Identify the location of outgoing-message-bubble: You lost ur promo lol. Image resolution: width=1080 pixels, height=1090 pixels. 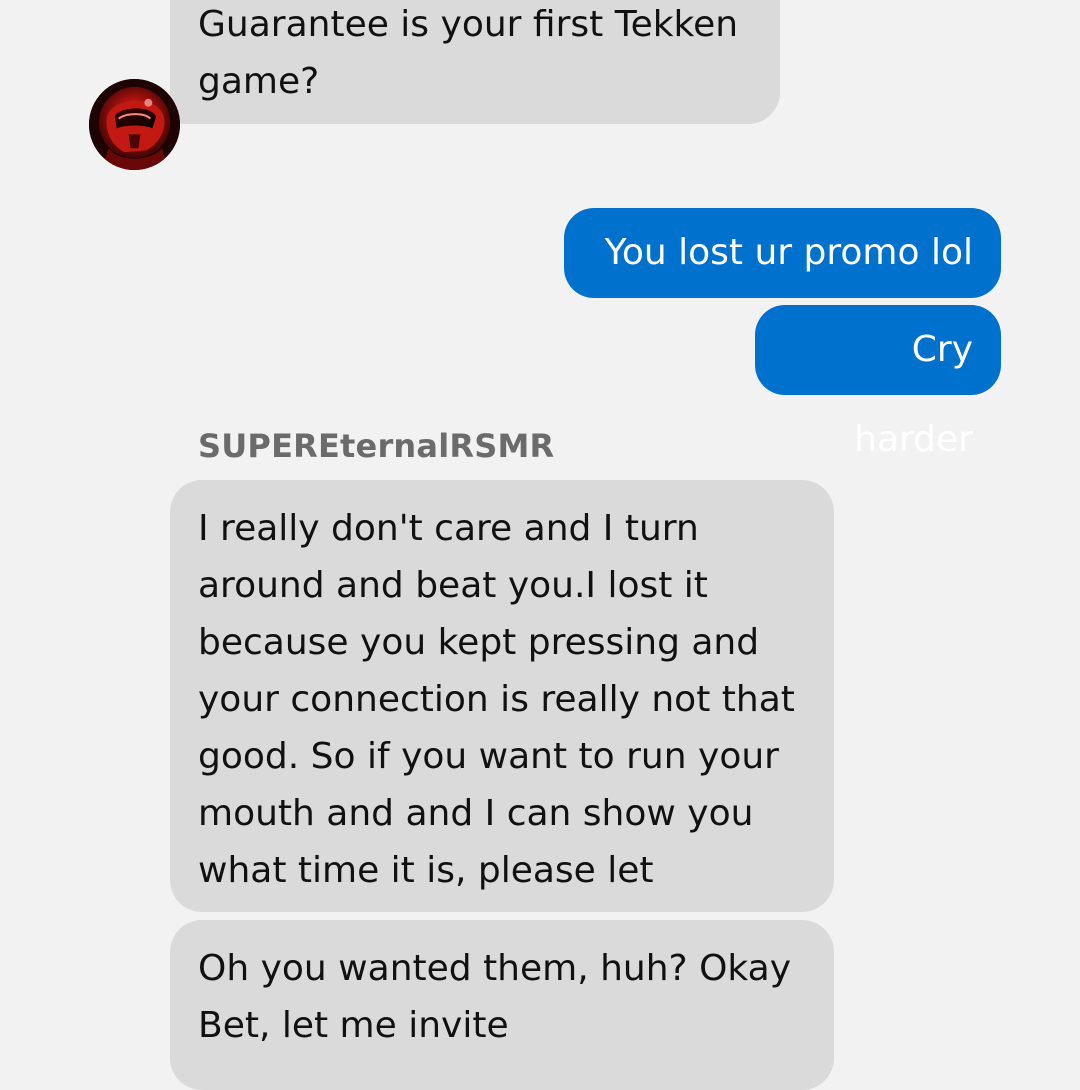
(782, 253).